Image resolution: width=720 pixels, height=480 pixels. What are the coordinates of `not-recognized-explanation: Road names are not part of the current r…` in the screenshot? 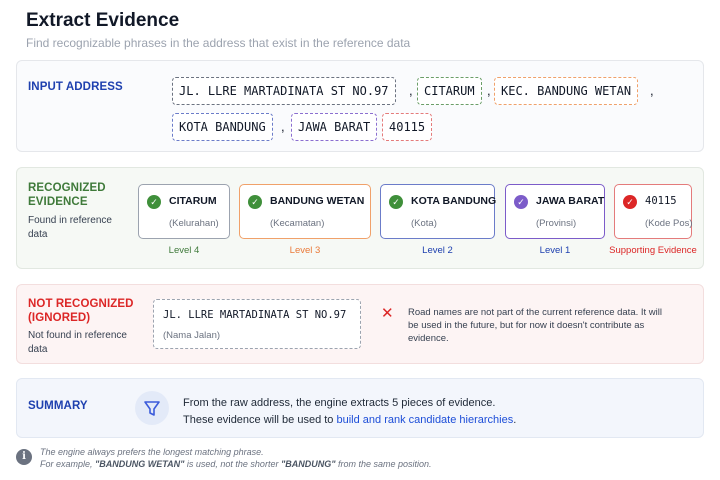 It's located at (535, 325).